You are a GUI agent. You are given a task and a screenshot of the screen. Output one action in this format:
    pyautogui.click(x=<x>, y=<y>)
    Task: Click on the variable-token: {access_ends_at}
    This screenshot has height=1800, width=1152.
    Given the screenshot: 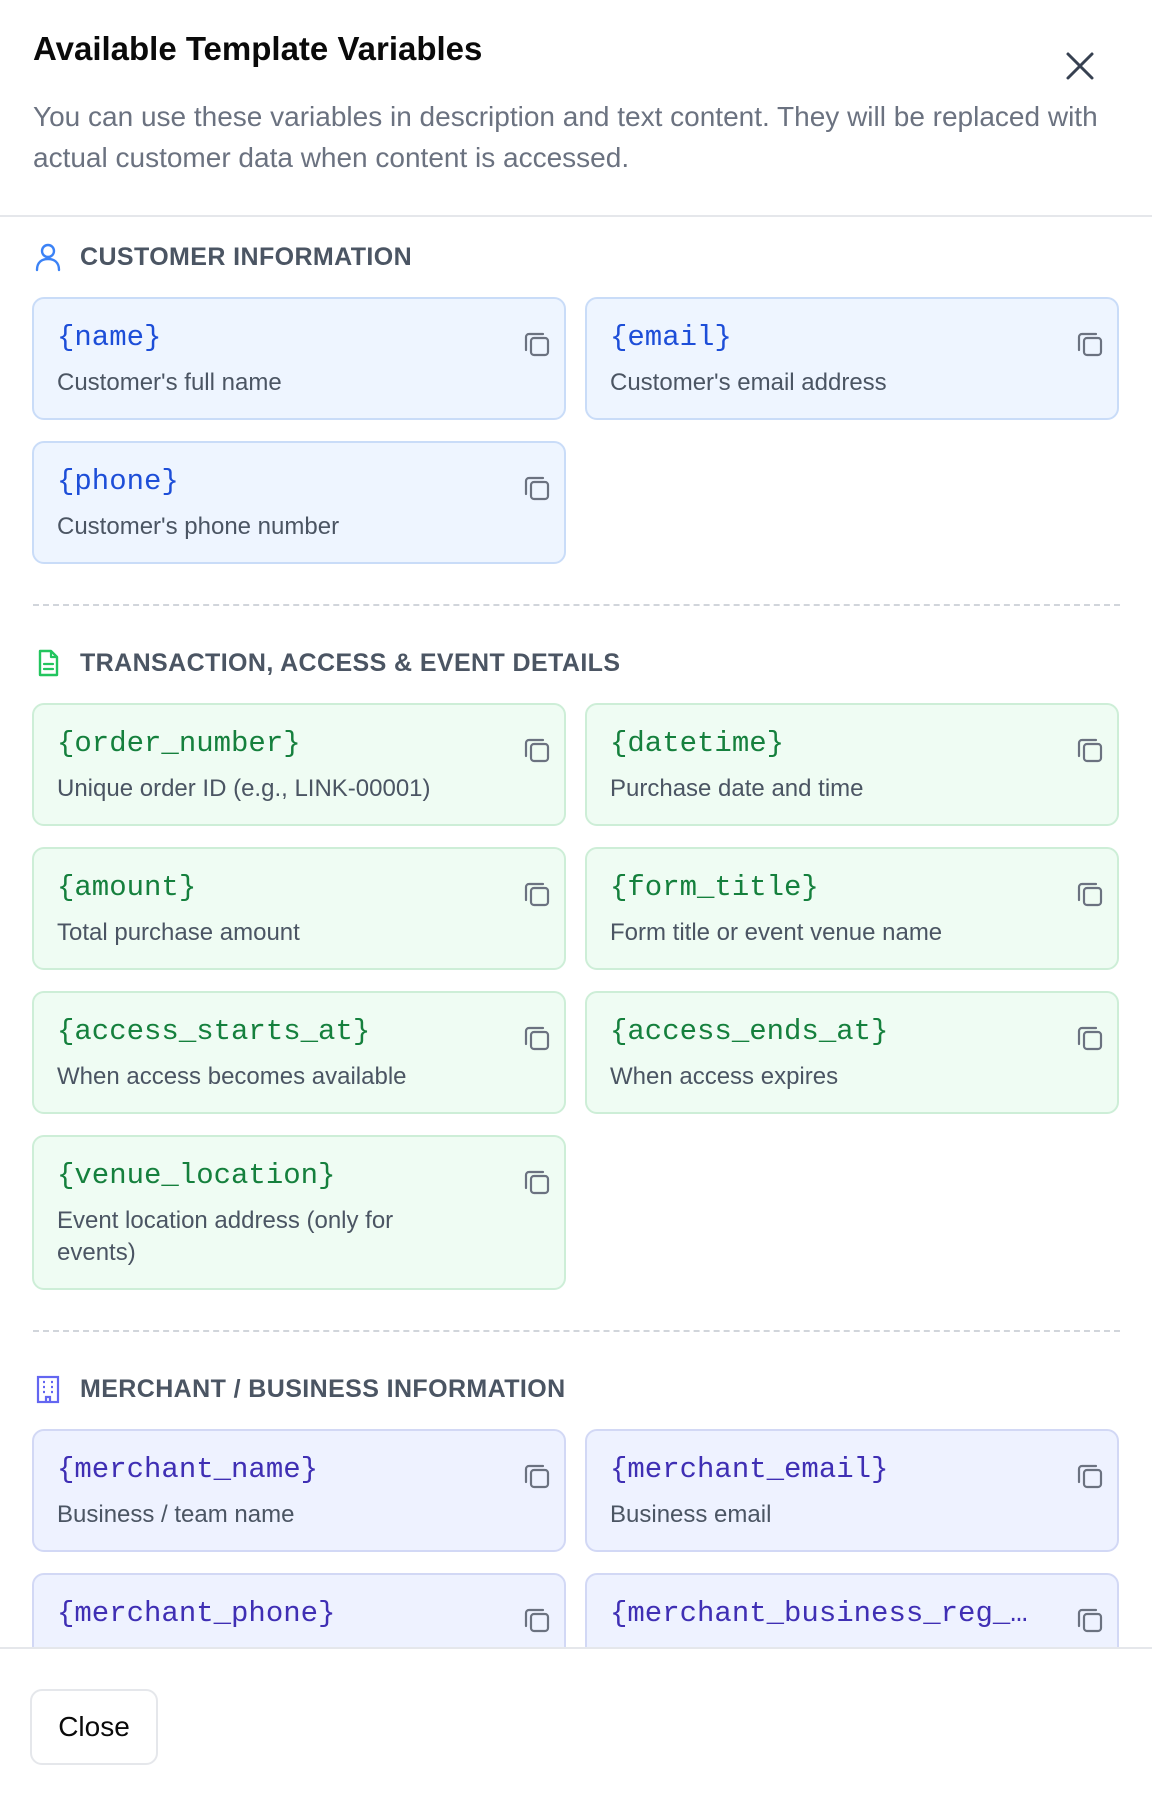 What is the action you would take?
    pyautogui.click(x=749, y=1031)
    